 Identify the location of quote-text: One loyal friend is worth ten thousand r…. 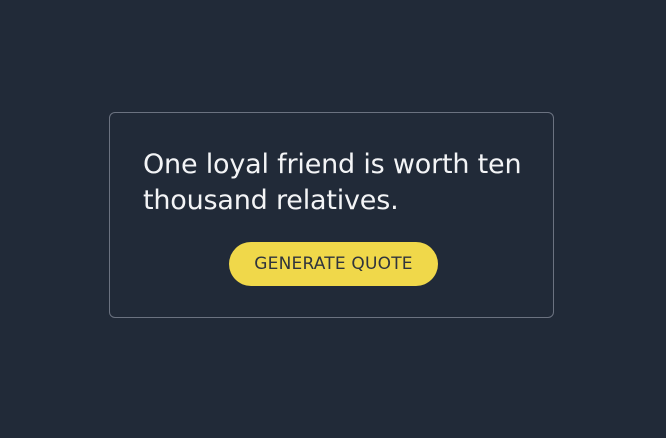
(332, 182).